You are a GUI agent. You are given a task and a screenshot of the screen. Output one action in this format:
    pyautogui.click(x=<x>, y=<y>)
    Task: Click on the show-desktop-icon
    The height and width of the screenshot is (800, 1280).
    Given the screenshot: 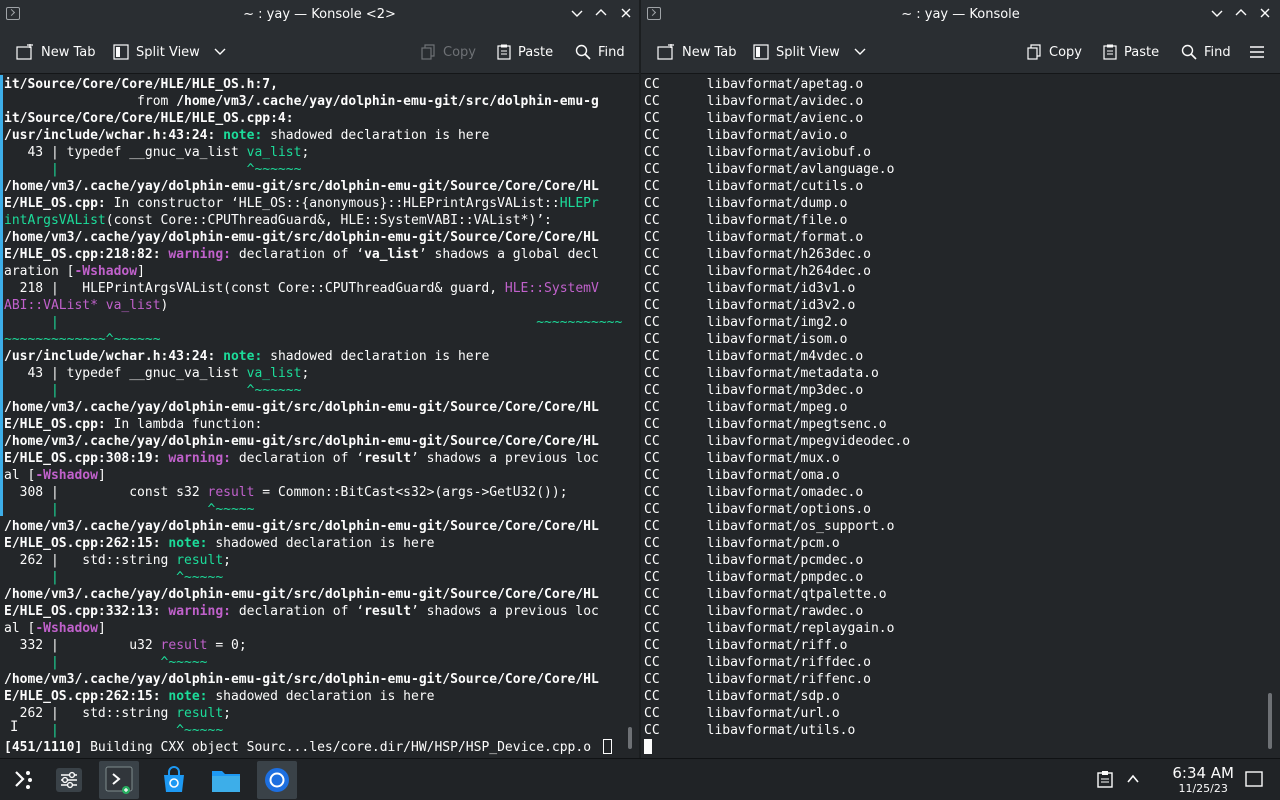 What is the action you would take?
    pyautogui.click(x=1254, y=781)
    